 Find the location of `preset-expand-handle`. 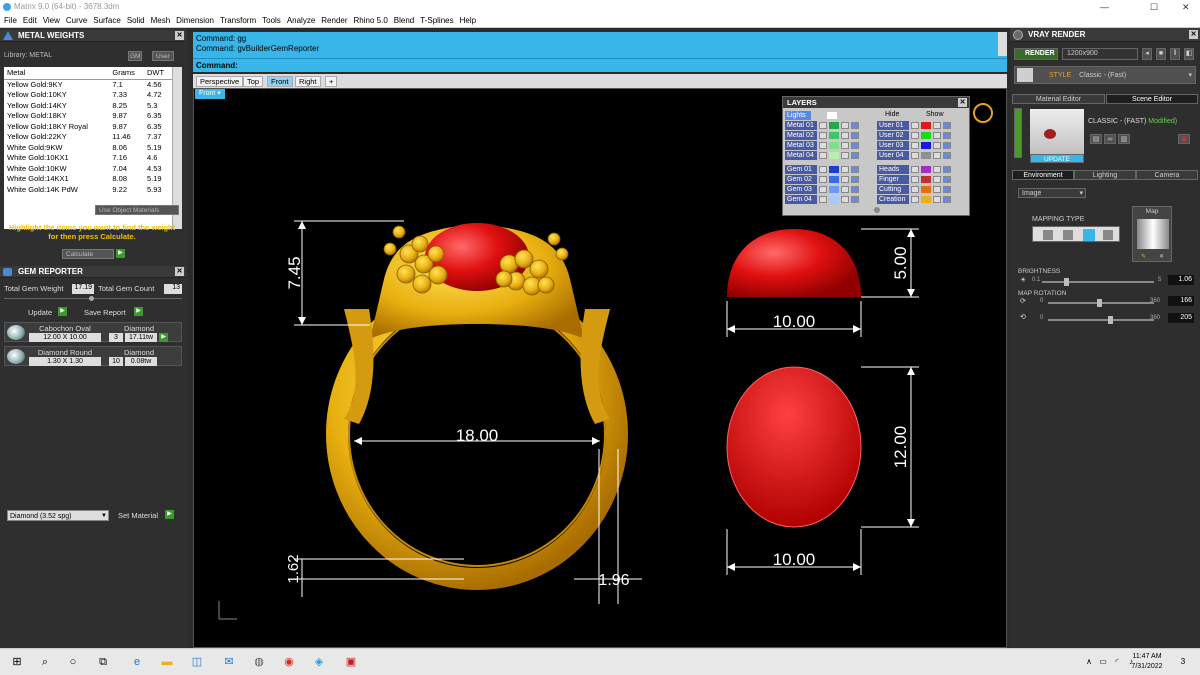

preset-expand-handle is located at coordinates (1018, 133).